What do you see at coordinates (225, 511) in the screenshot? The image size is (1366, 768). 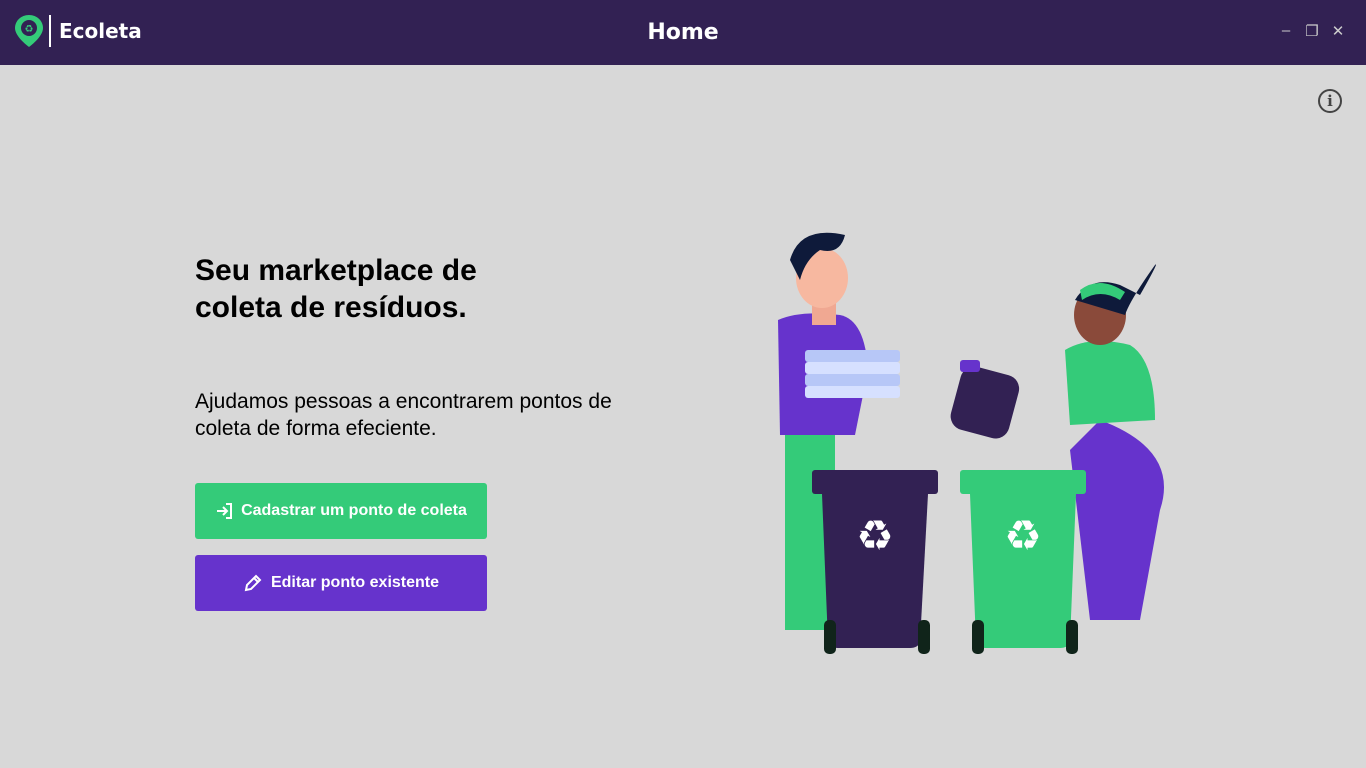 I see `sign-in-icon` at bounding box center [225, 511].